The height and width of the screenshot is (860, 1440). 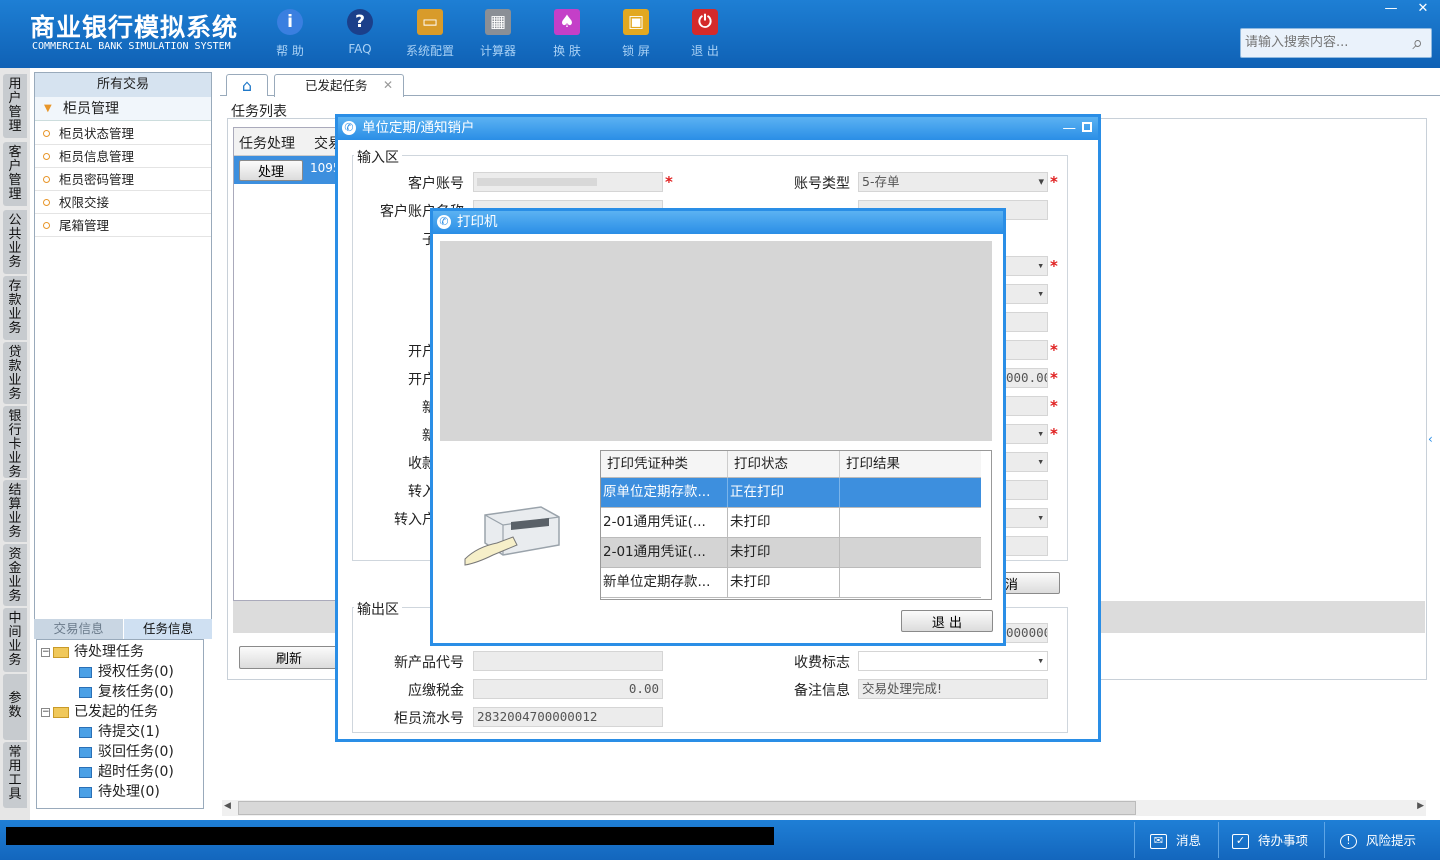 What do you see at coordinates (1025, 322) in the screenshot?
I see `maturity-field` at bounding box center [1025, 322].